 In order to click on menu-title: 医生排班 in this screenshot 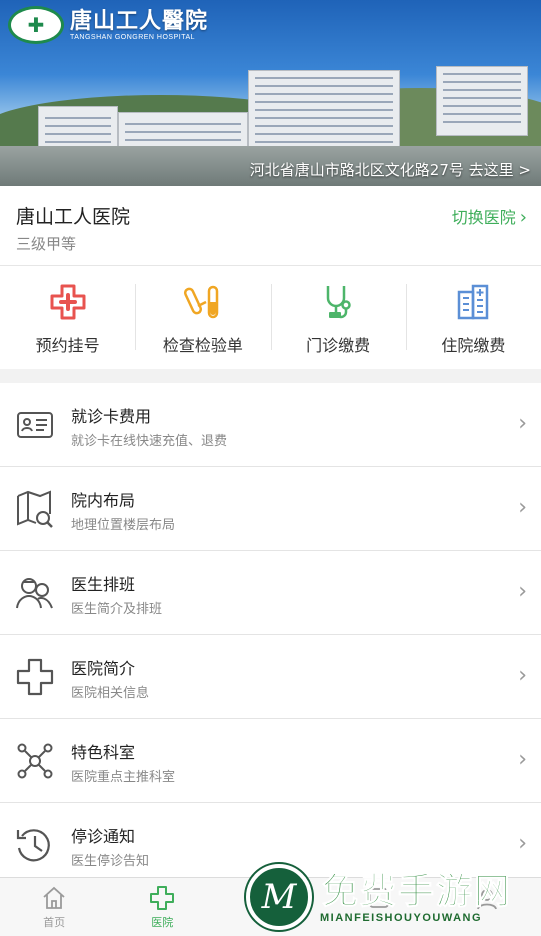, I will do `click(103, 584)`.